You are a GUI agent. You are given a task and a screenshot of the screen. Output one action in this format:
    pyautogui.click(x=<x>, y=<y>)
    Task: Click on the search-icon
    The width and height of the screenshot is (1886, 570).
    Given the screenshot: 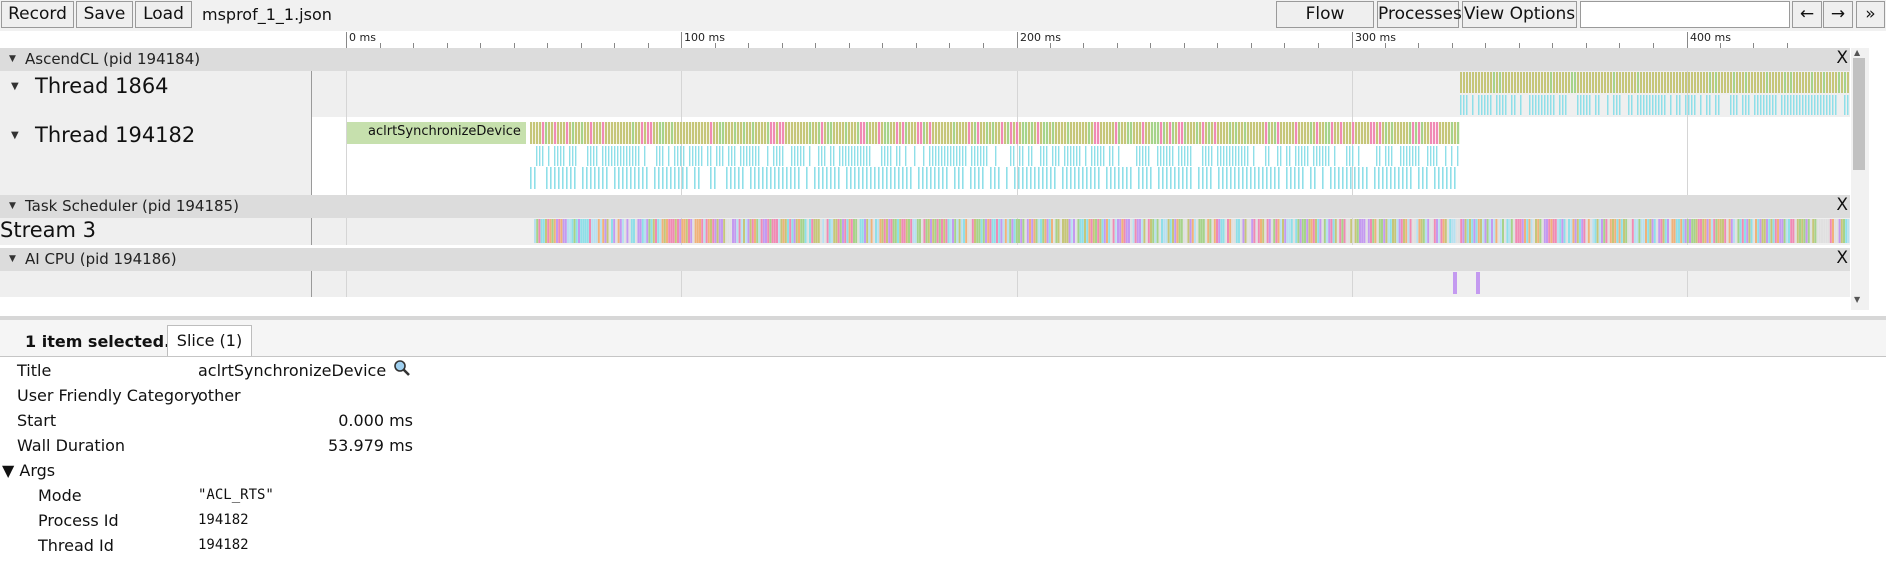 What is the action you would take?
    pyautogui.click(x=402, y=370)
    